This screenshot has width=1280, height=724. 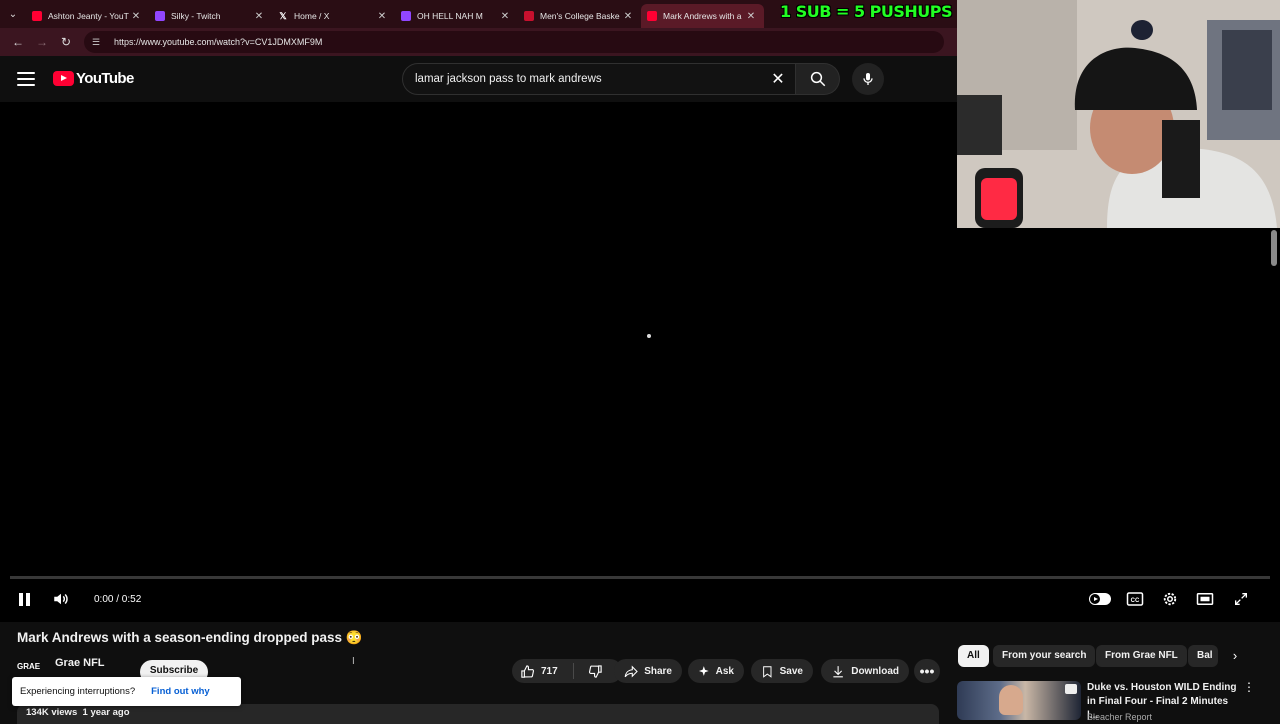 I want to click on thumbs-up-icon, so click(x=528, y=671).